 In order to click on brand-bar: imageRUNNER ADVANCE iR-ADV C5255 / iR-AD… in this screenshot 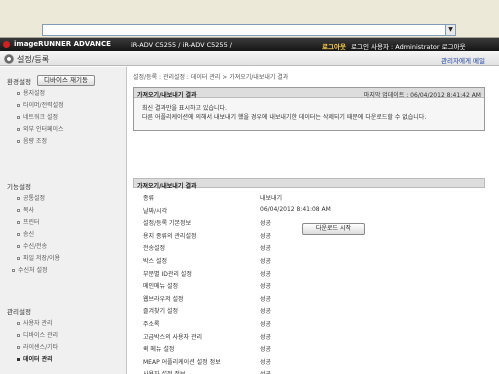, I will do `click(249, 44)`.